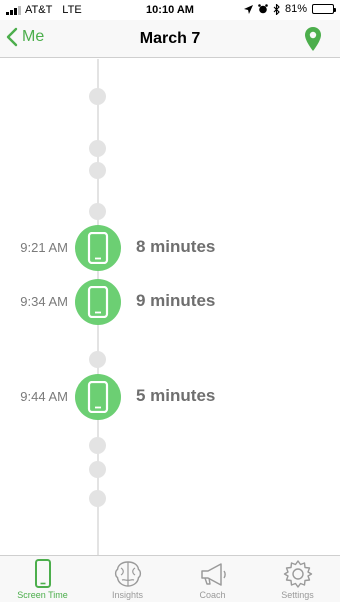  What do you see at coordinates (276, 9) in the screenshot?
I see `bluetooth-icon` at bounding box center [276, 9].